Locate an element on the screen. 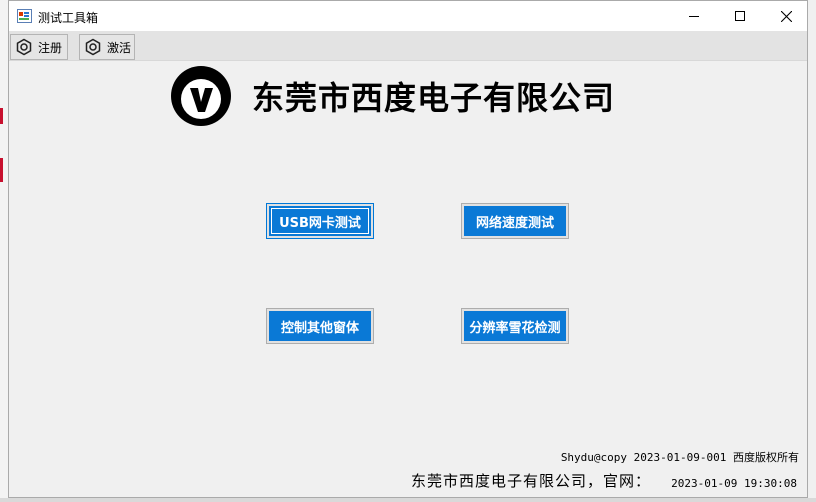 The height and width of the screenshot is (502, 816). resolution-snow-label: 分辨率雪花检测 is located at coordinates (515, 326).